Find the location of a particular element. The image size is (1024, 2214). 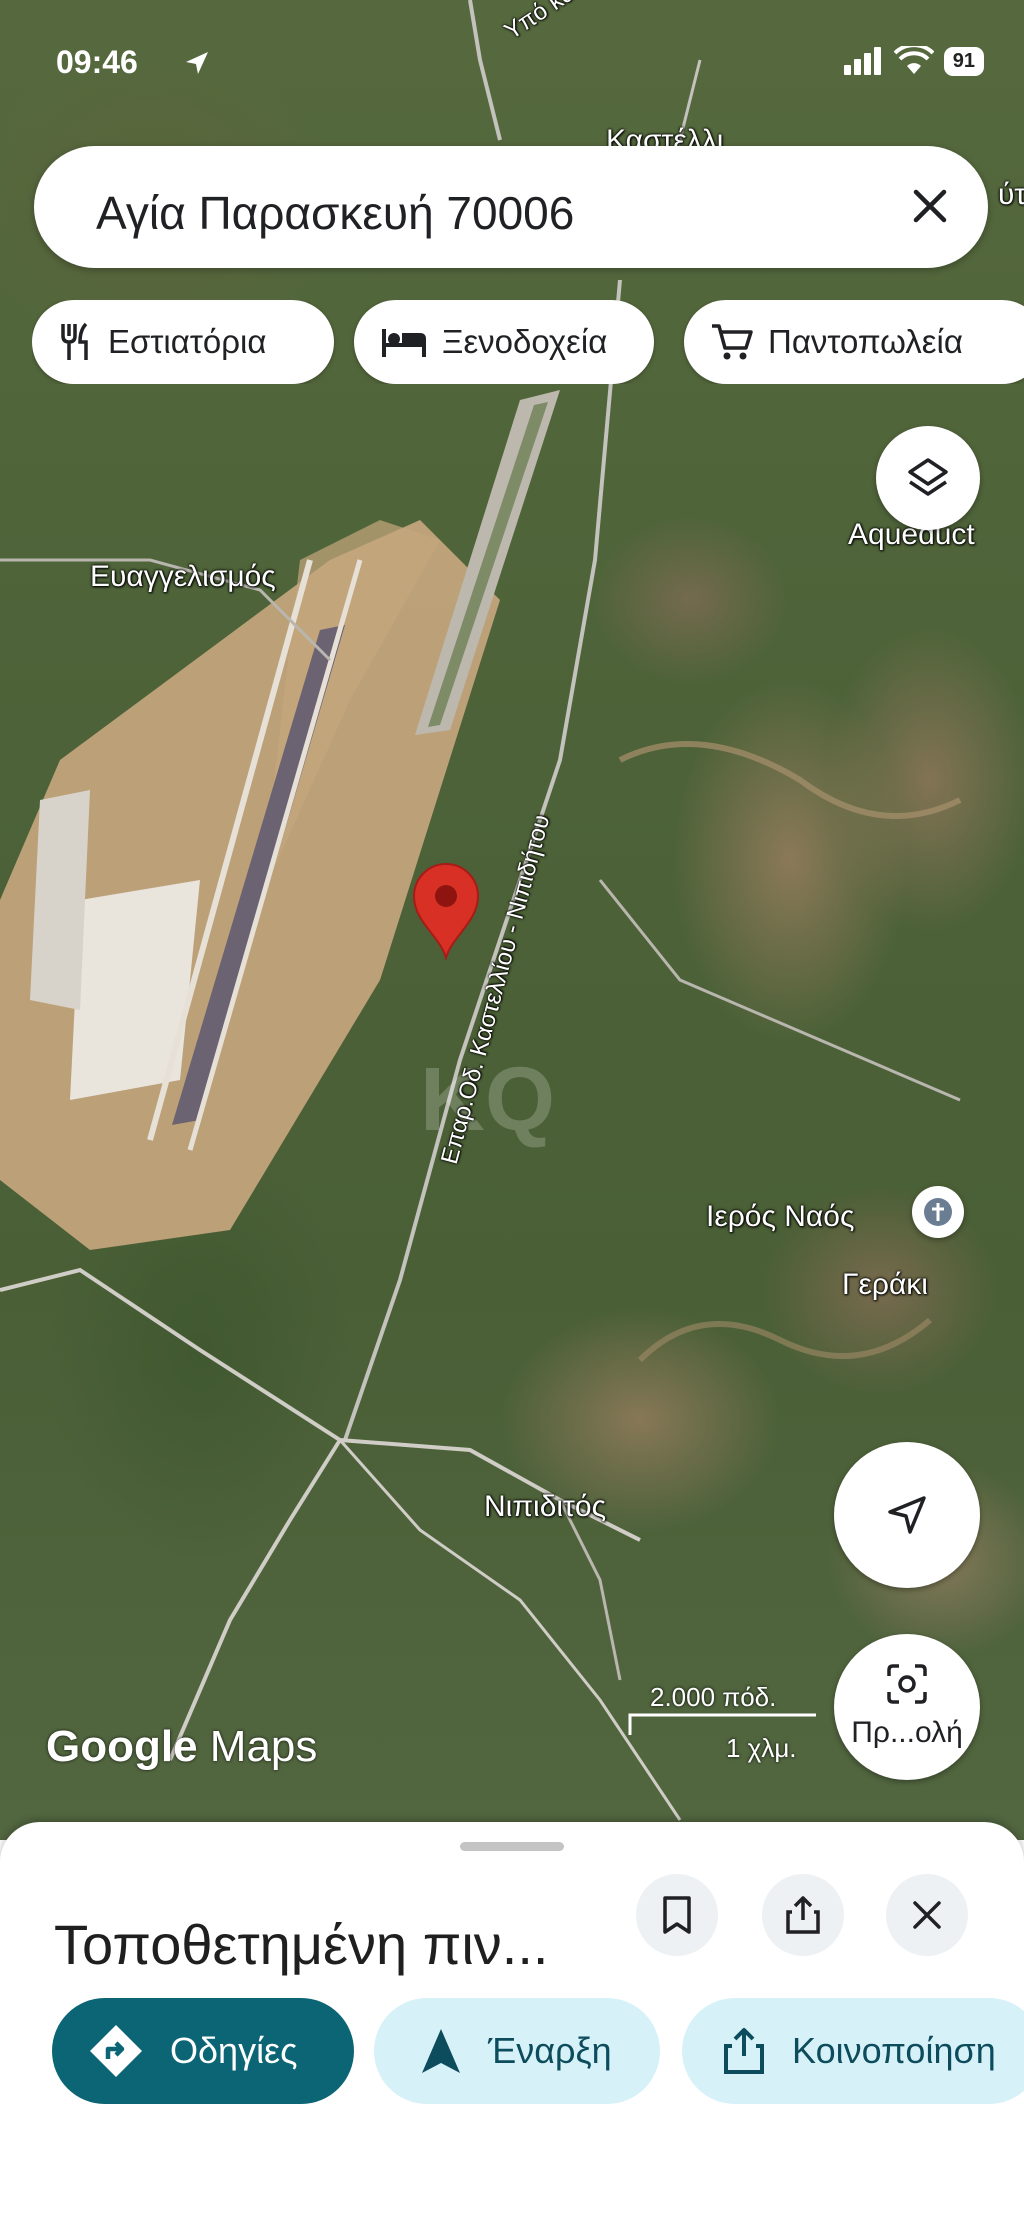

chip-groceries-label: Παντοπωλεία is located at coordinates (865, 341).